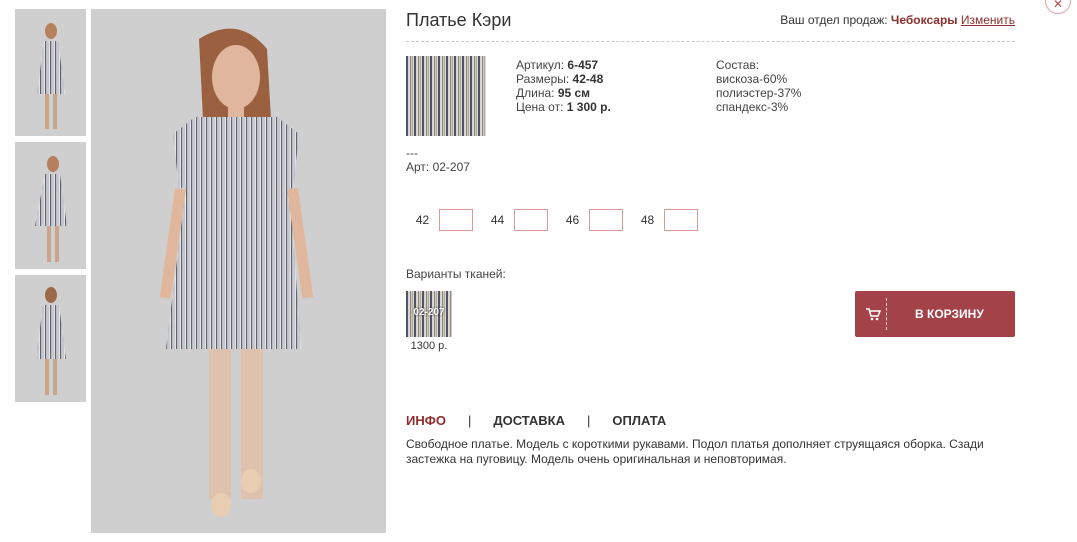 The image size is (1077, 542). I want to click on add-to-cart-button: В КОРЗИНУ, so click(935, 314).